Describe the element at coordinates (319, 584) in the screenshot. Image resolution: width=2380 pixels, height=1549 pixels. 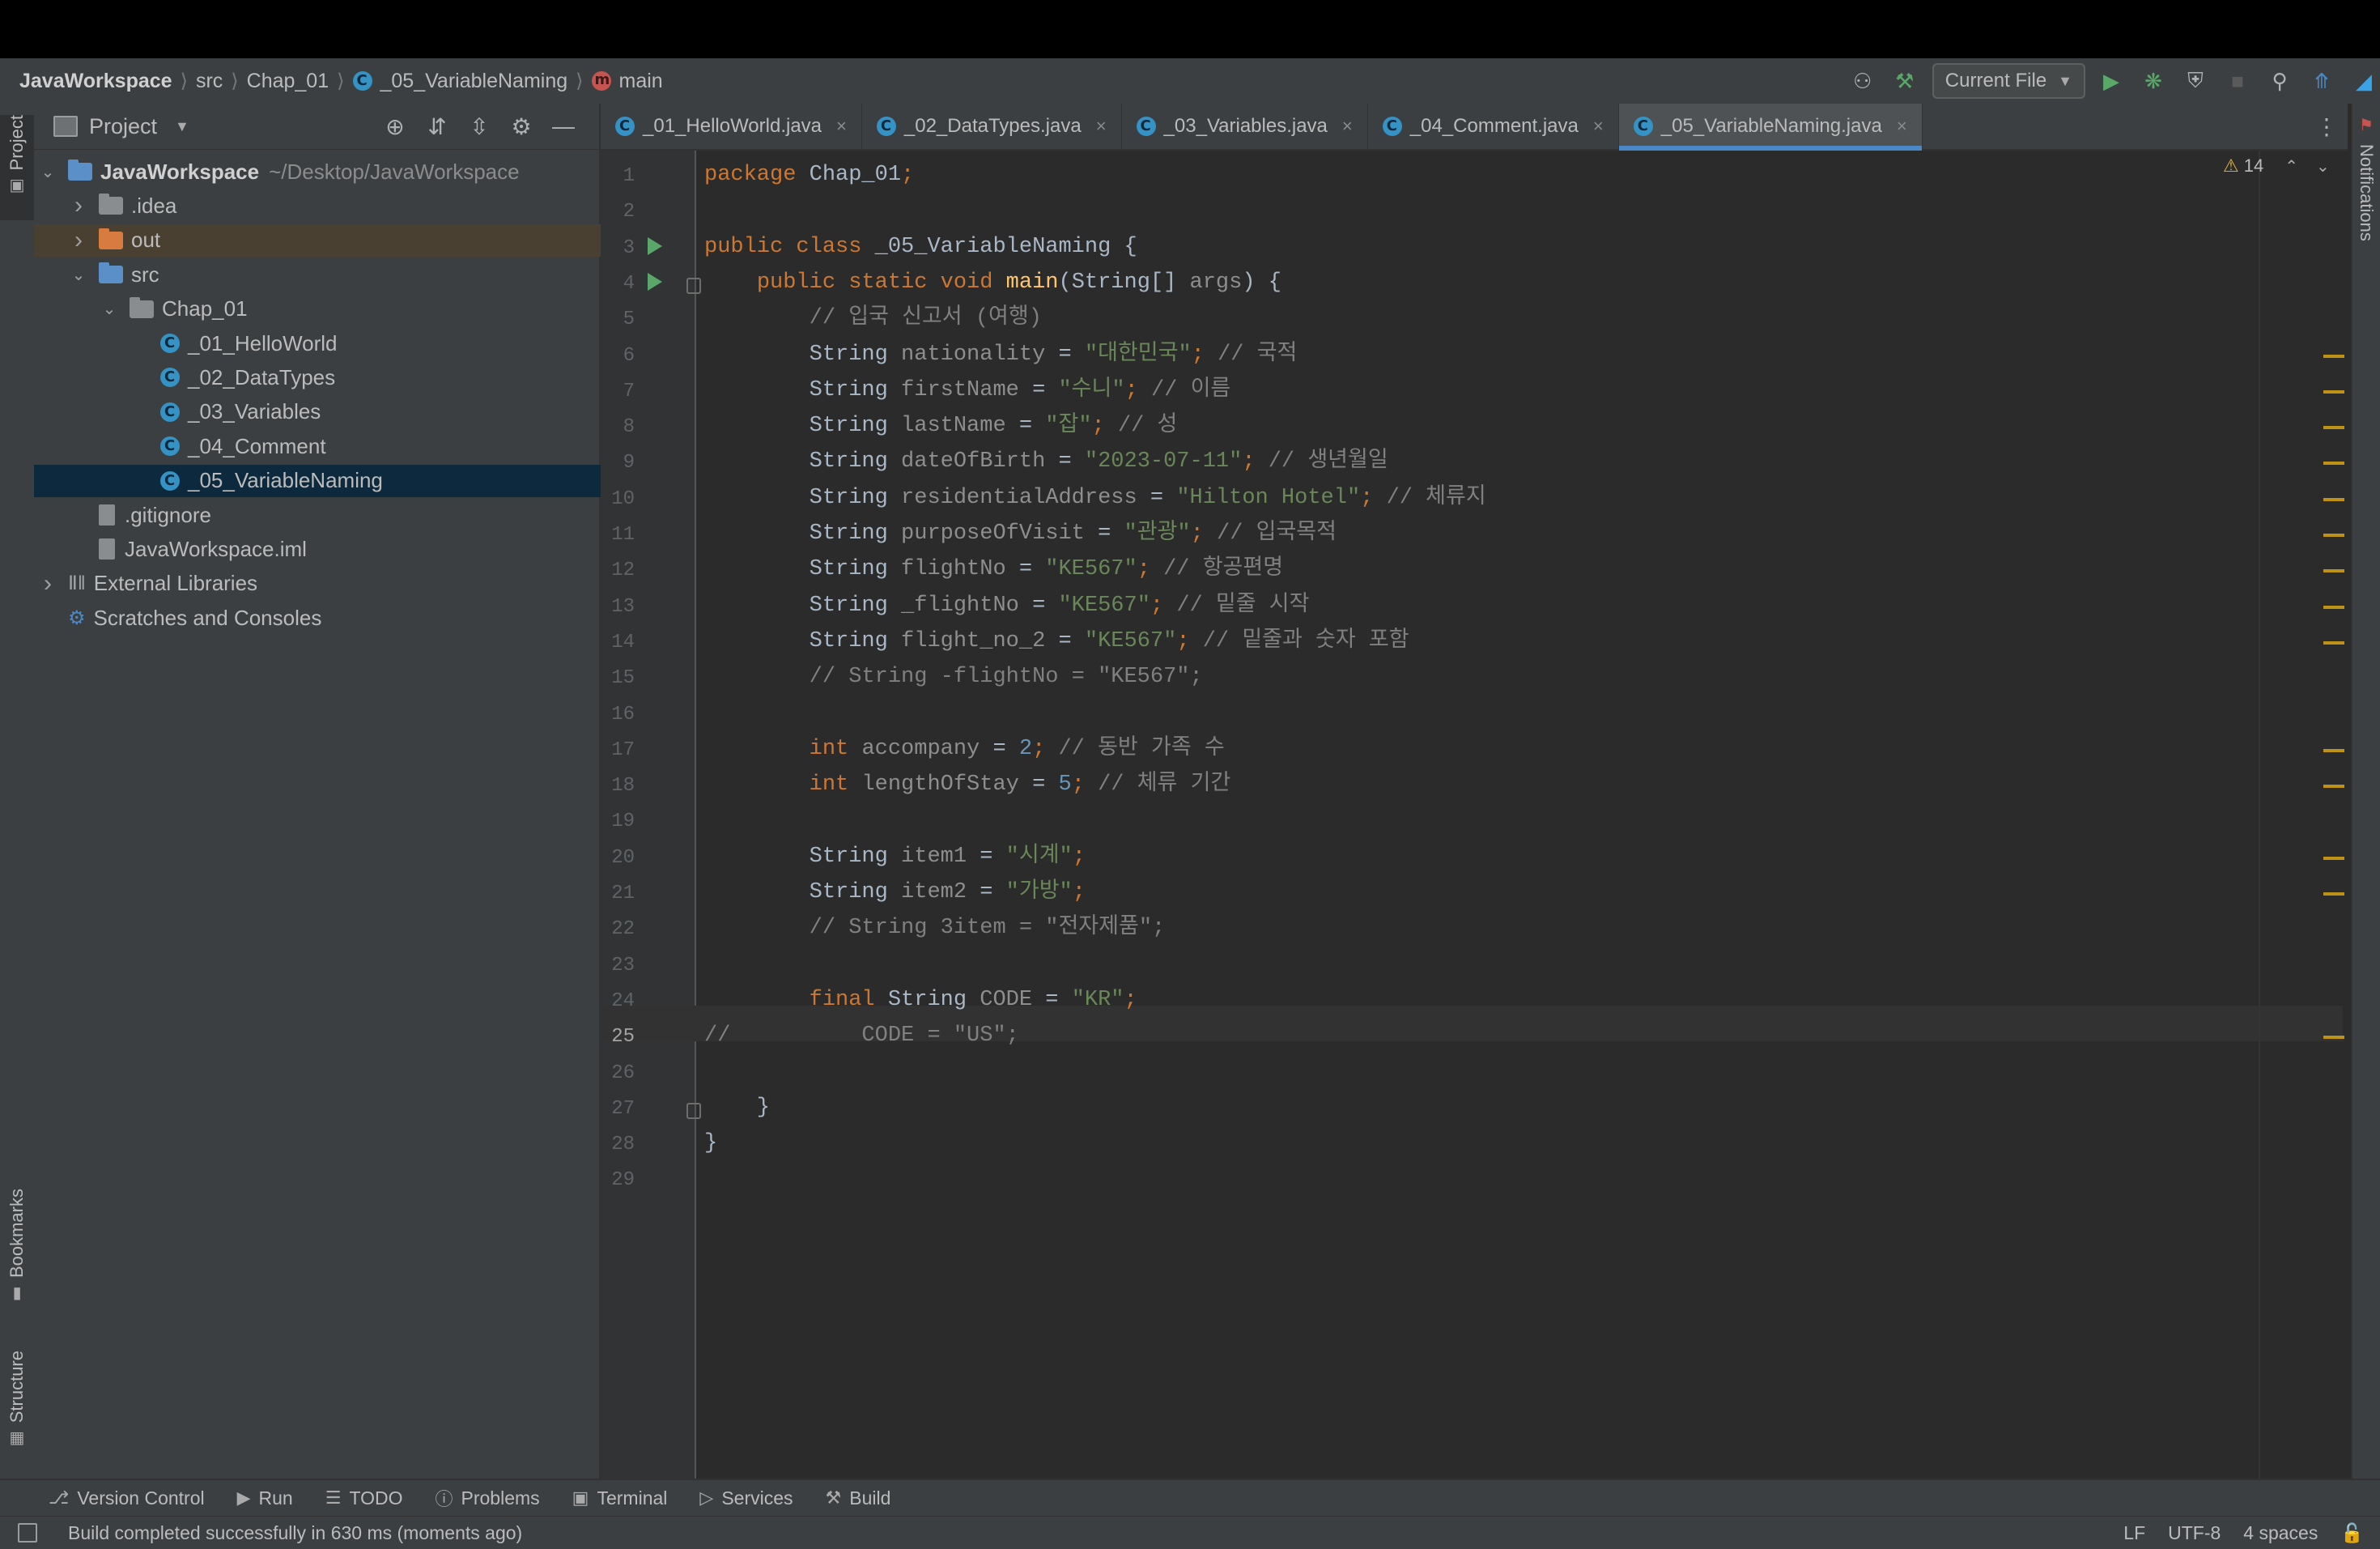
I see `tree-item: › Ⅱ‖ External Libraries` at that location.